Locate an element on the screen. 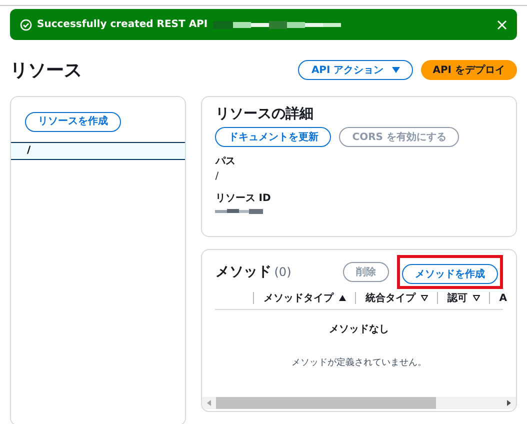  tree-item: / is located at coordinates (98, 151).